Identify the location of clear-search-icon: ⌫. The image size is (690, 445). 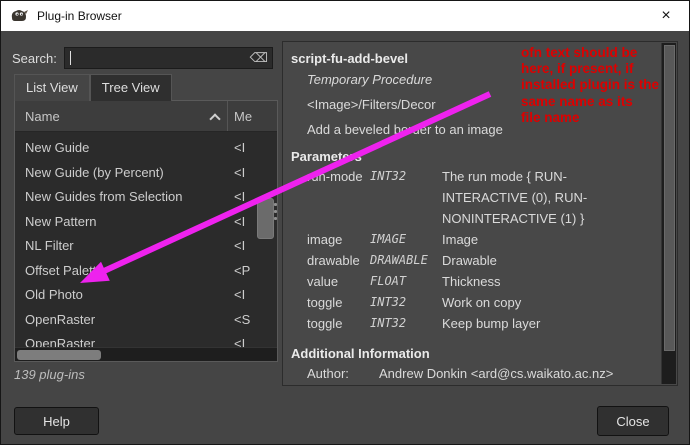
(259, 58).